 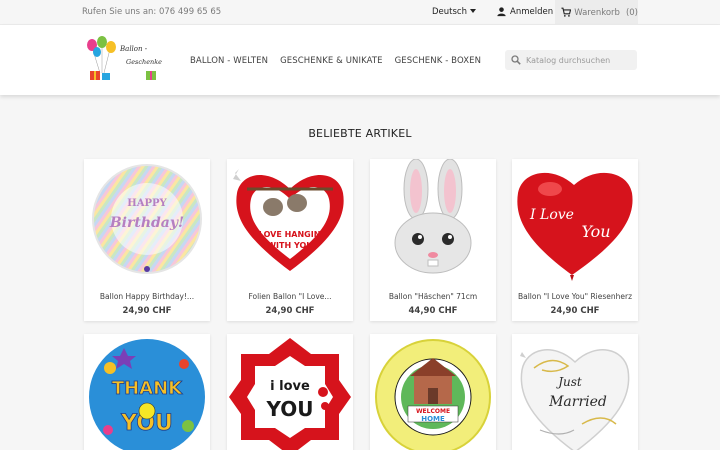 I want to click on language-label: Deutsch, so click(x=449, y=12).